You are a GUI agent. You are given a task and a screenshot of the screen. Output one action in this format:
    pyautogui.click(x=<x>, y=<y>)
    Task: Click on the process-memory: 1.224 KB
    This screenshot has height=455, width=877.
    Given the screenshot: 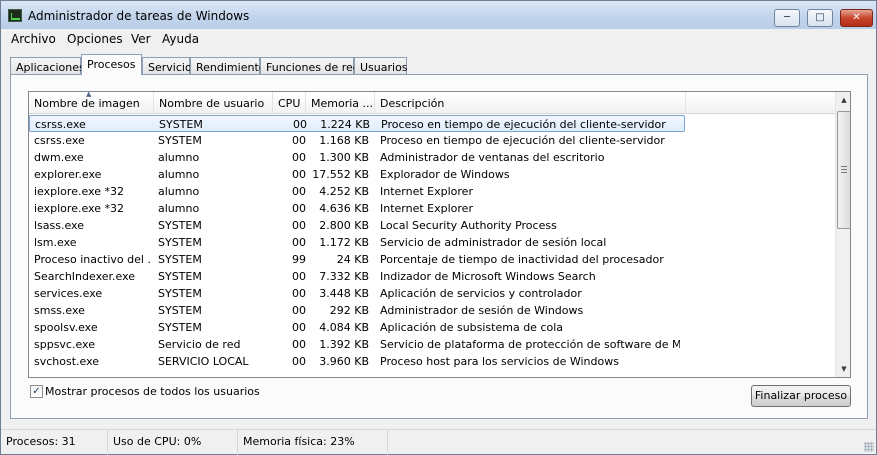 What is the action you would take?
    pyautogui.click(x=345, y=124)
    